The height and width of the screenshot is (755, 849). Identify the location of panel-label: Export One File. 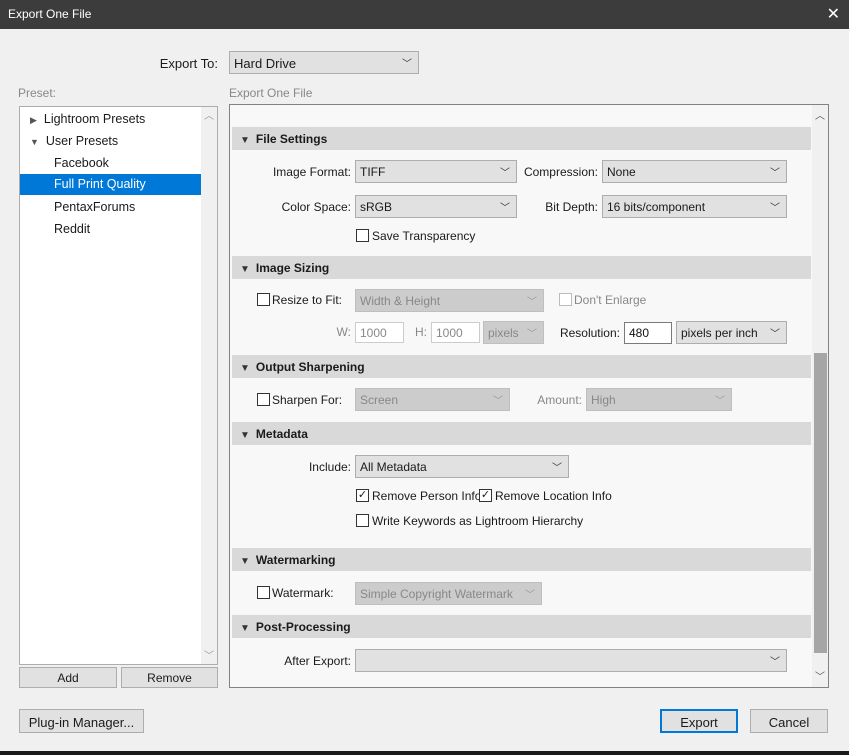
(271, 93).